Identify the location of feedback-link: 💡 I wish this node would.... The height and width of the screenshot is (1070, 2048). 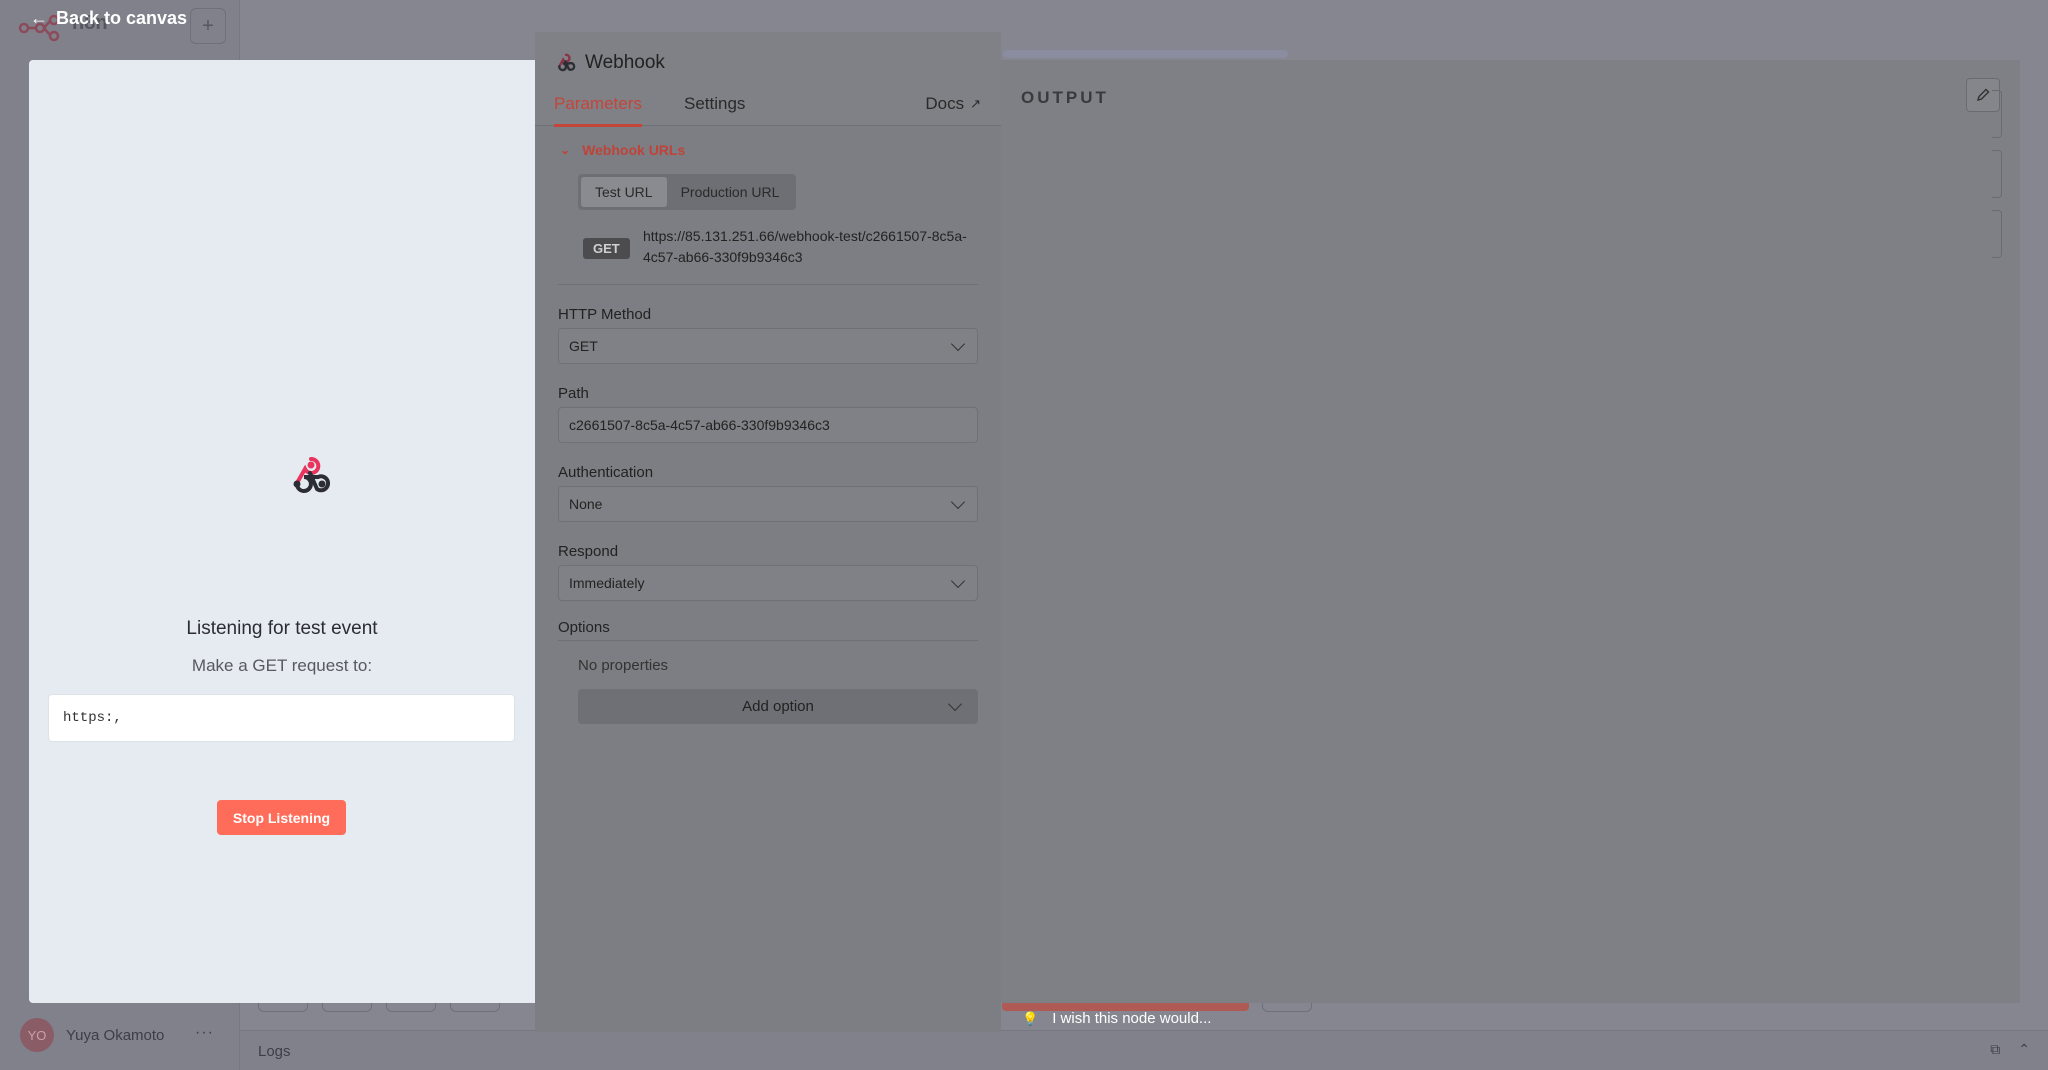
(1116, 1018).